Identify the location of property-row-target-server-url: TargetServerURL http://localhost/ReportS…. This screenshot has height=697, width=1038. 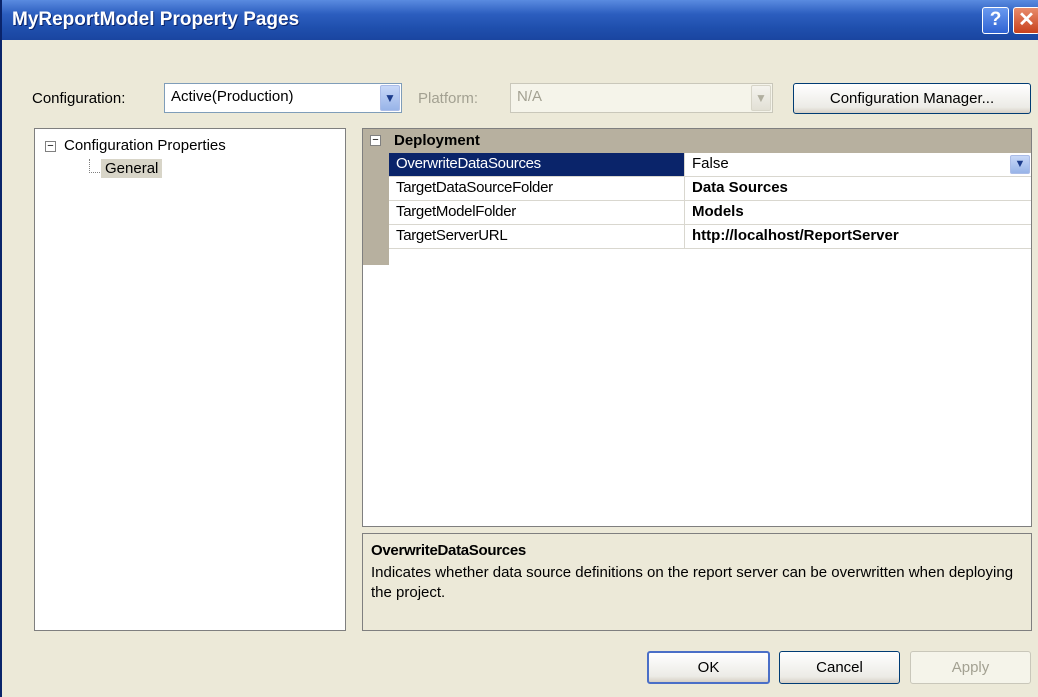
(710, 237).